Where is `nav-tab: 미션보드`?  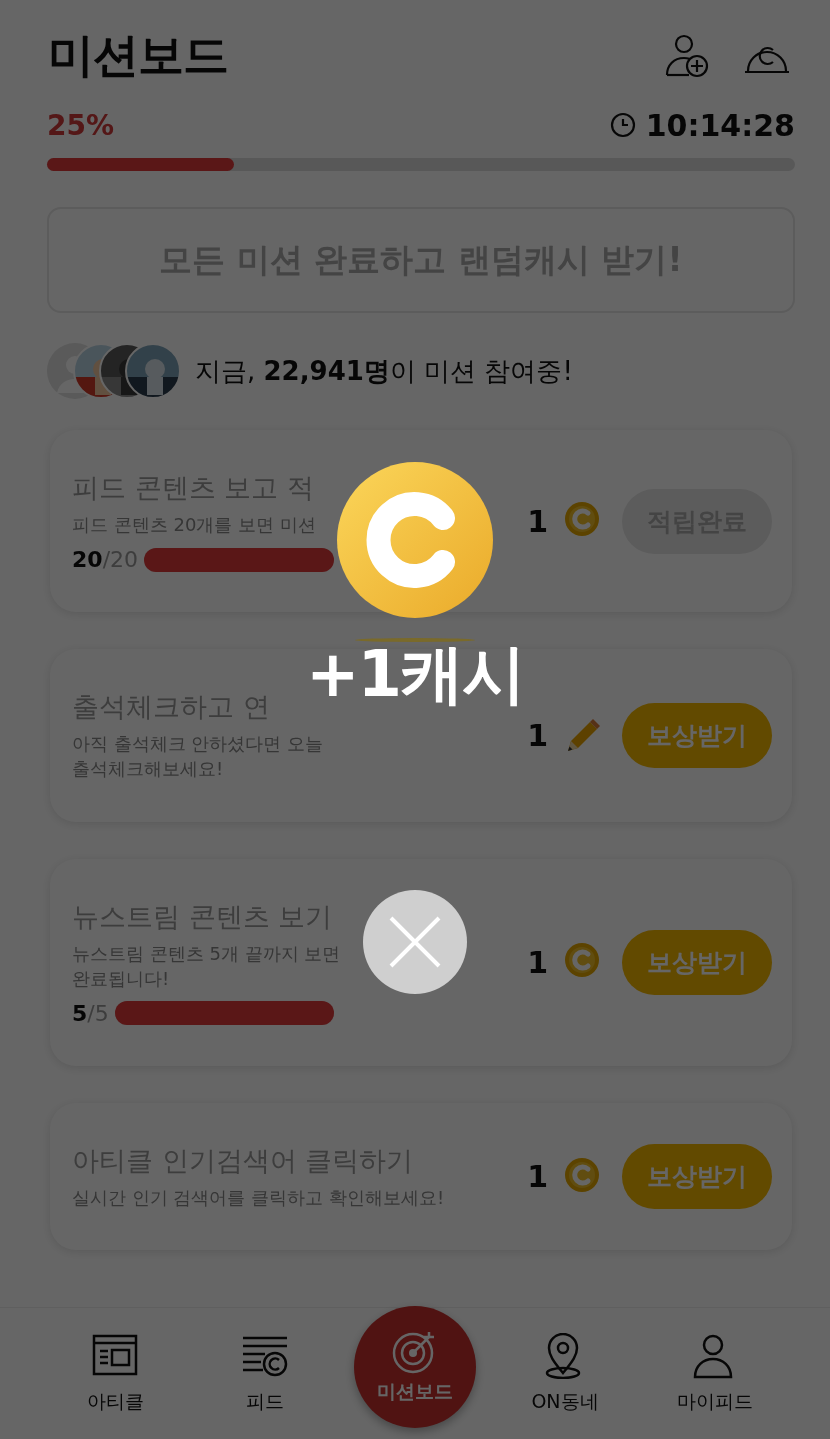
nav-tab: 미션보드 is located at coordinates (415, 1366).